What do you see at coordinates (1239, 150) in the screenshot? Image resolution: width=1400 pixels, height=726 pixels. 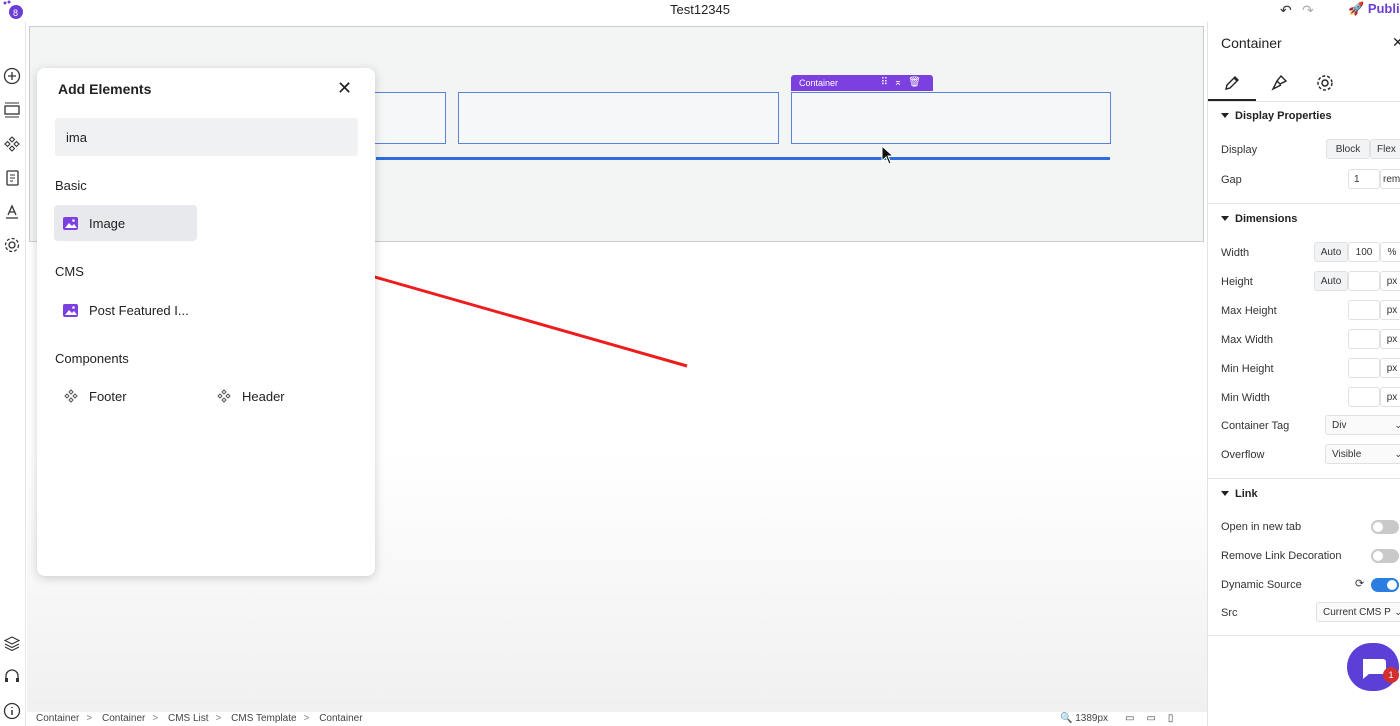 I see `display-label: Display` at bounding box center [1239, 150].